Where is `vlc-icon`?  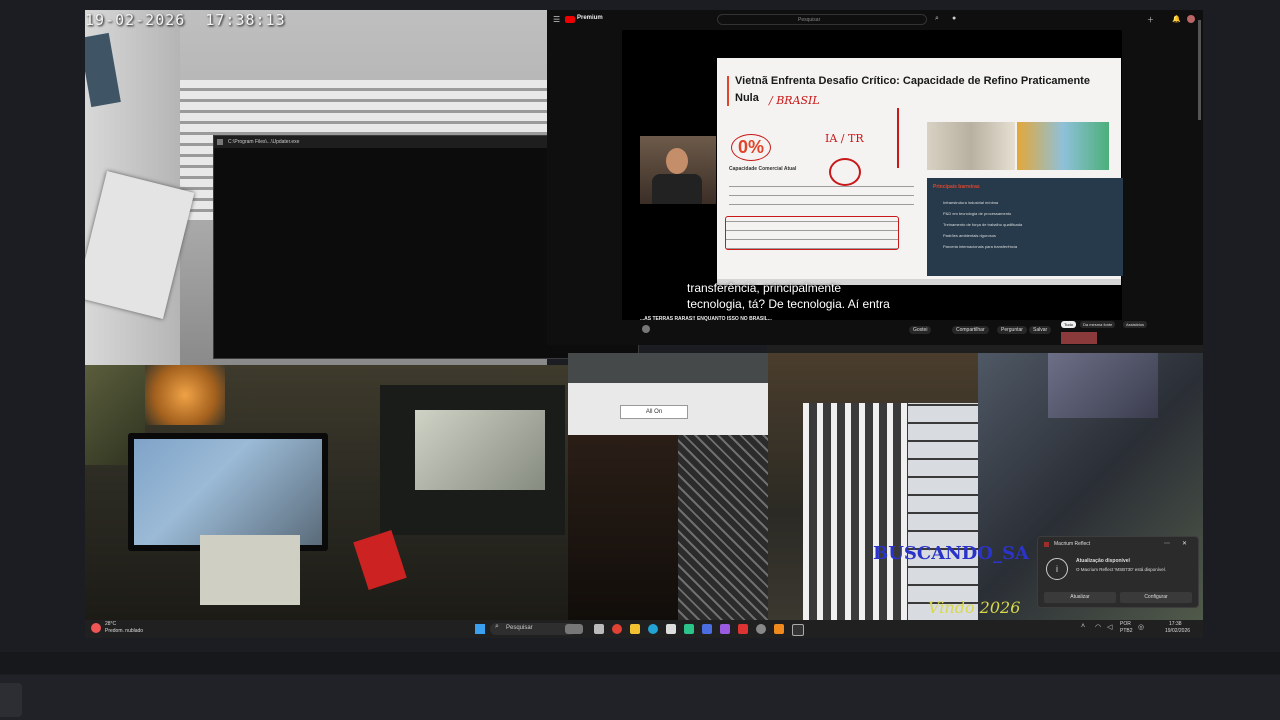
vlc-icon is located at coordinates (779, 629).